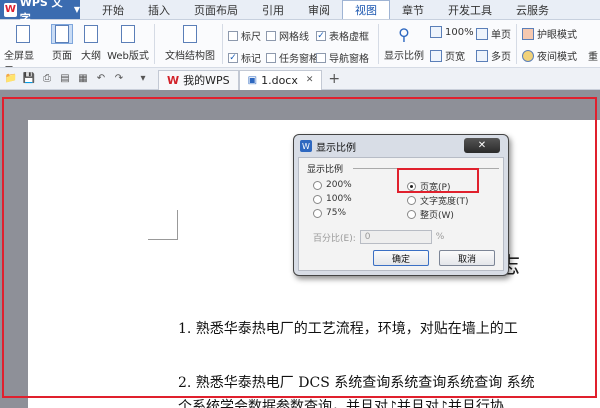 Image resolution: width=600 pixels, height=408 pixels. I want to click on outline-icon, so click(91, 34).